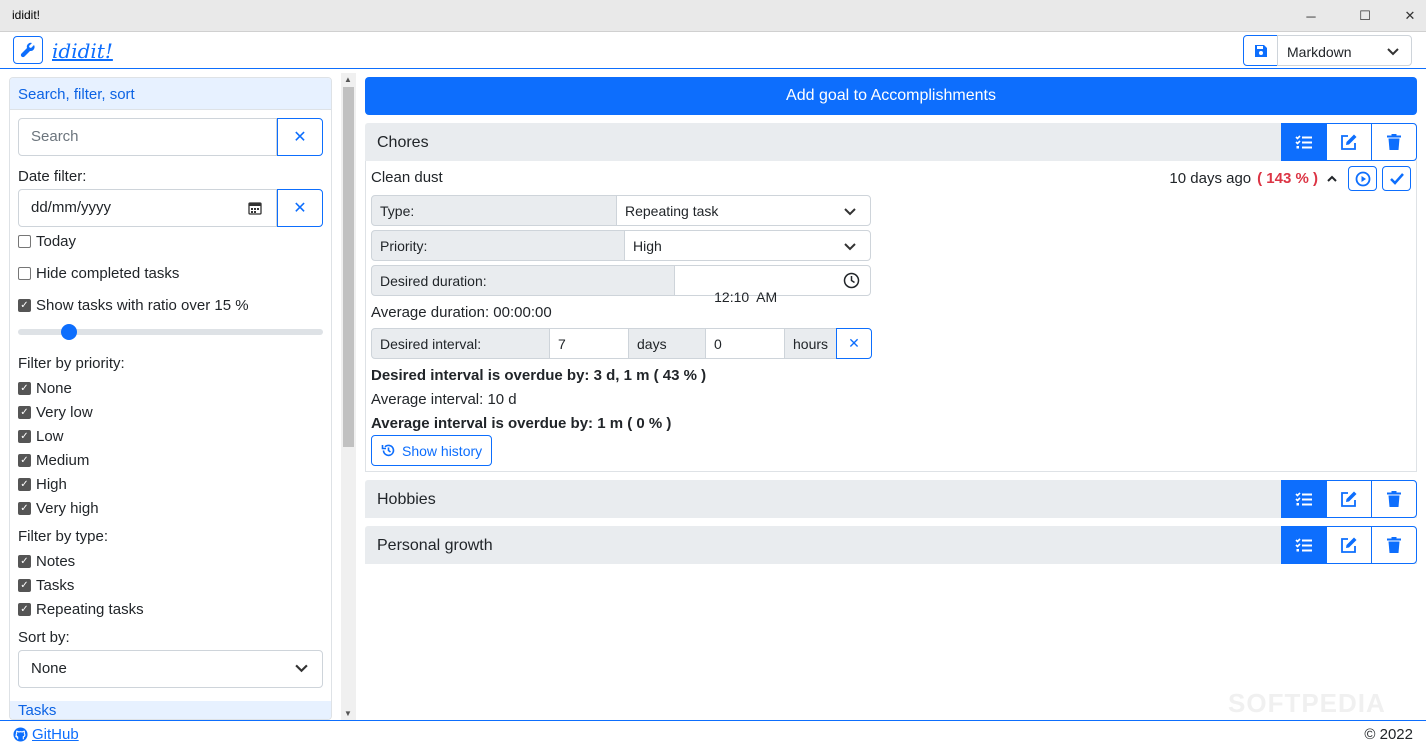 This screenshot has height=746, width=1426. Describe the element at coordinates (26, 15) in the screenshot. I see `window-title: ididit!` at that location.